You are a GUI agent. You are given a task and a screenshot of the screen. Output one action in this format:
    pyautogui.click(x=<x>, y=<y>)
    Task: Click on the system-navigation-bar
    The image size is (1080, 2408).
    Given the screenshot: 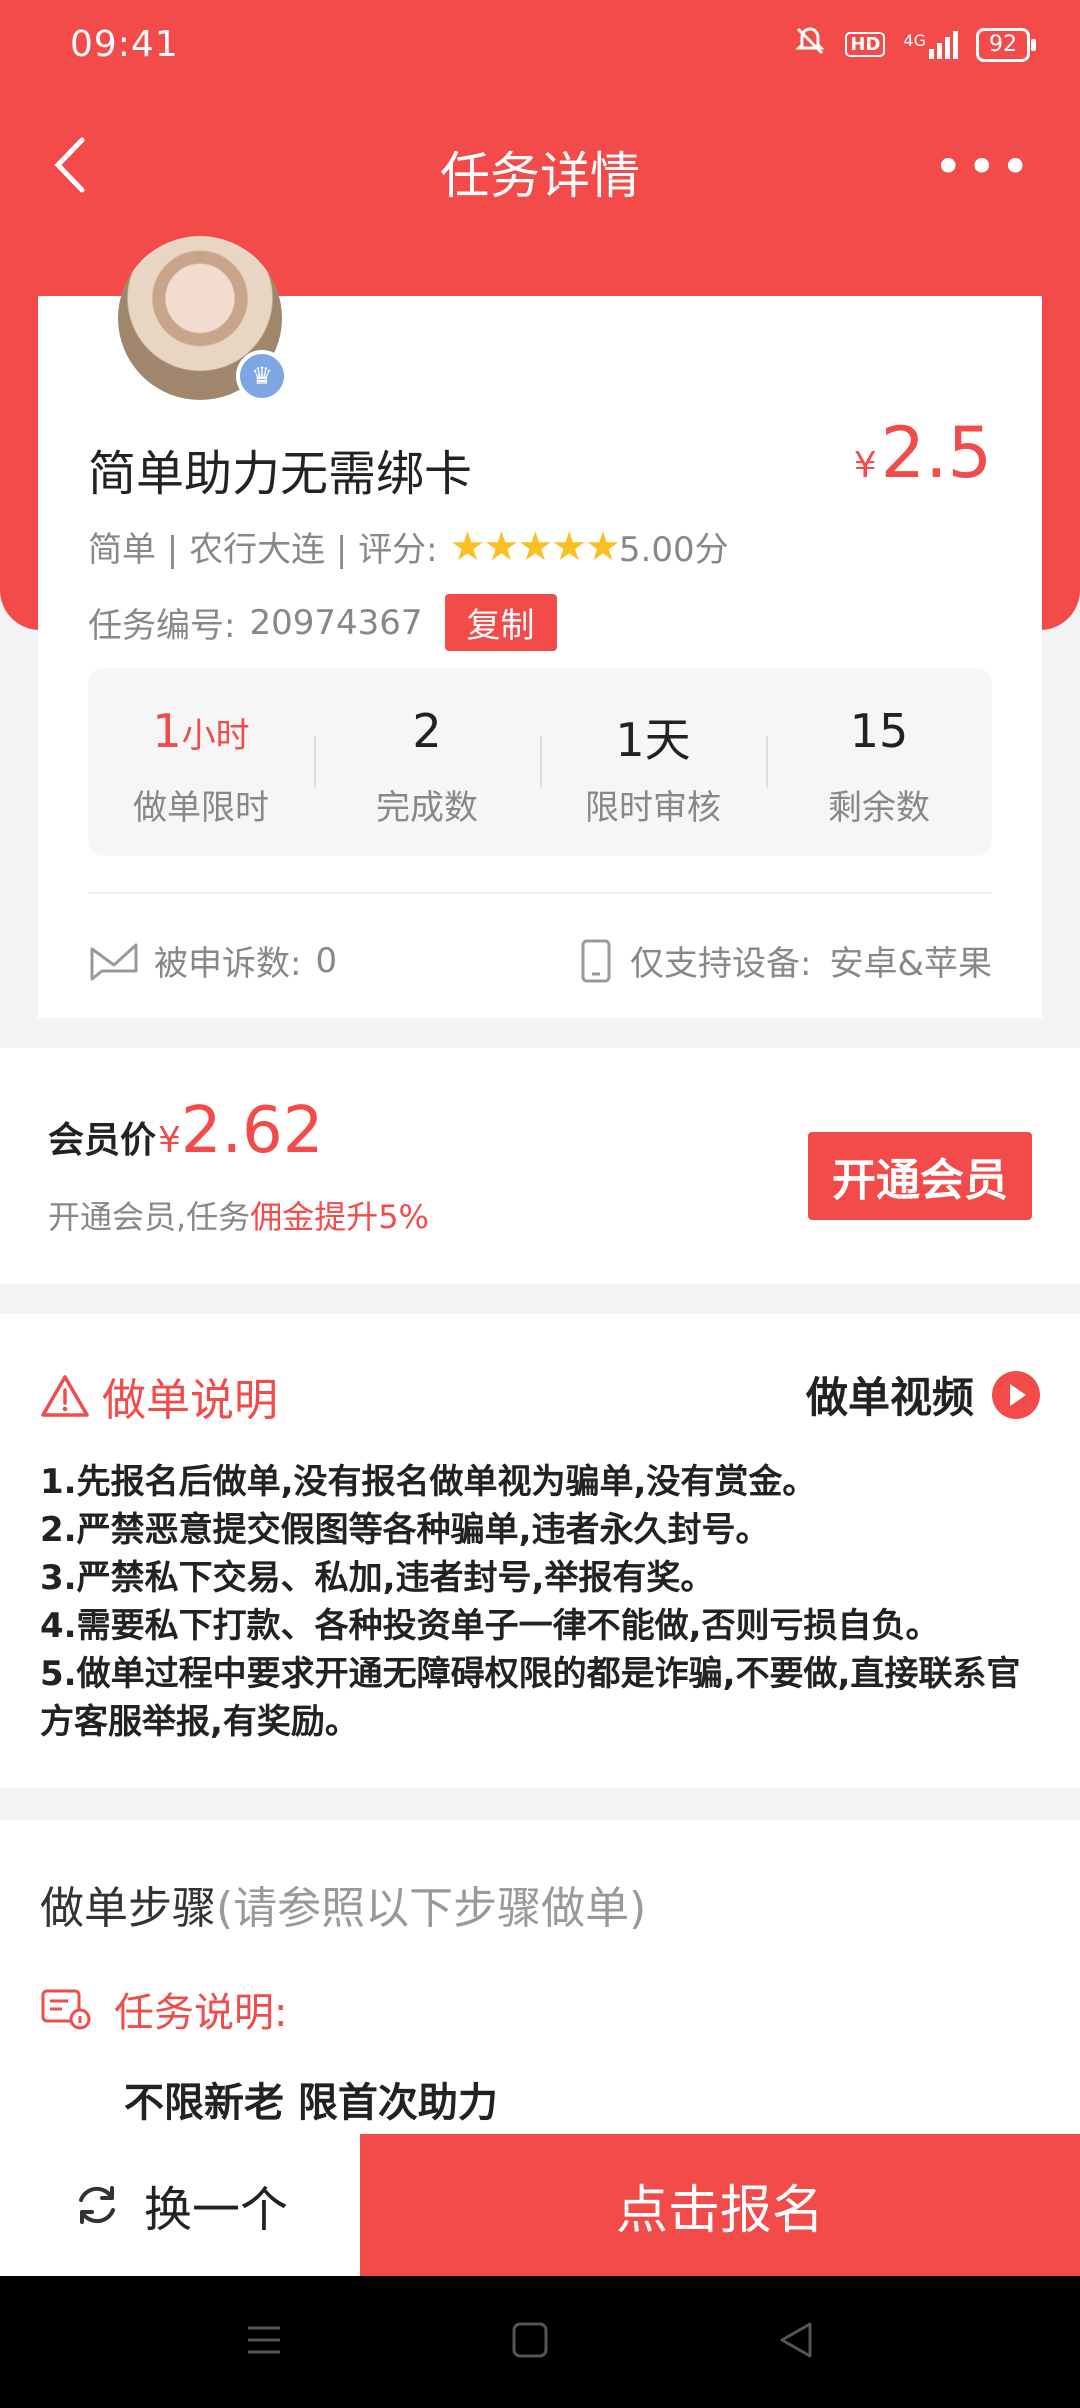 What is the action you would take?
    pyautogui.click(x=540, y=2342)
    